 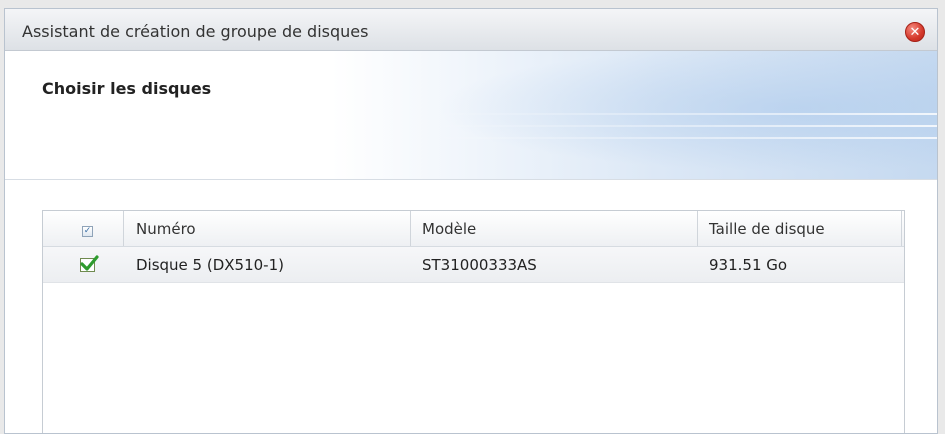 What do you see at coordinates (166, 229) in the screenshot?
I see `column-header-number: Numéro` at bounding box center [166, 229].